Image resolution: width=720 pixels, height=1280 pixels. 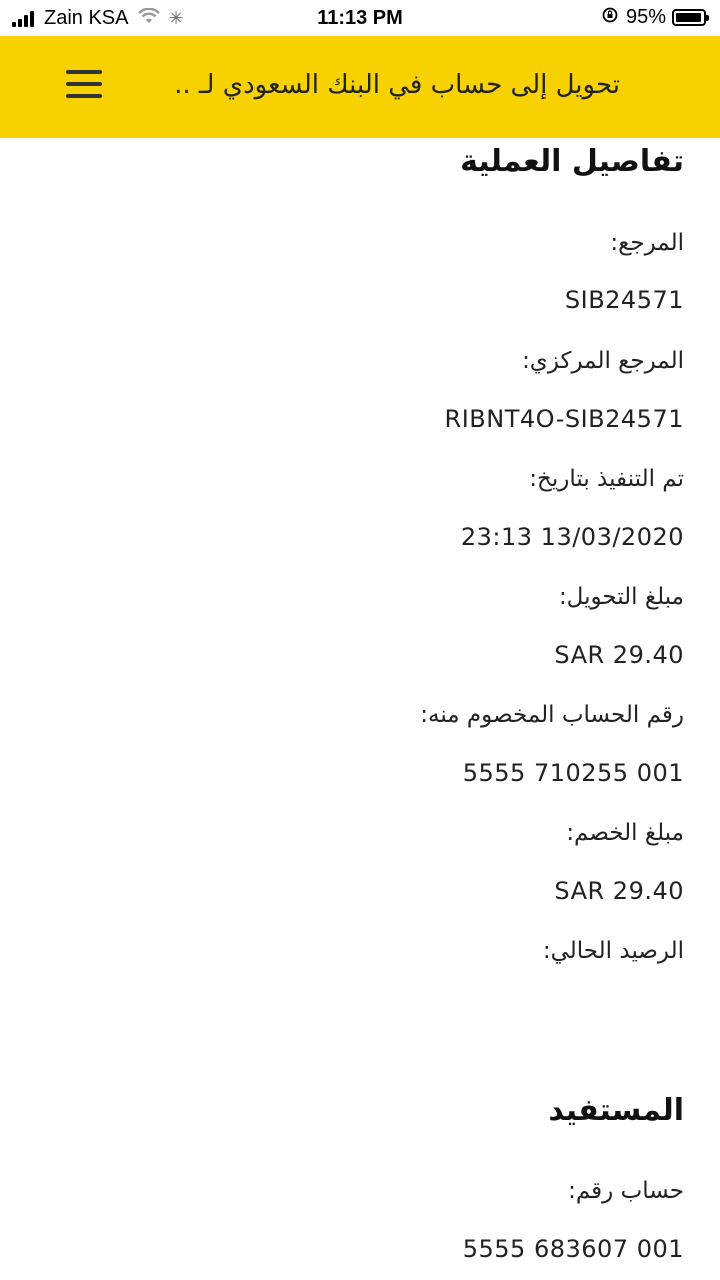 I want to click on reference-value: SIB24571, so click(x=624, y=300).